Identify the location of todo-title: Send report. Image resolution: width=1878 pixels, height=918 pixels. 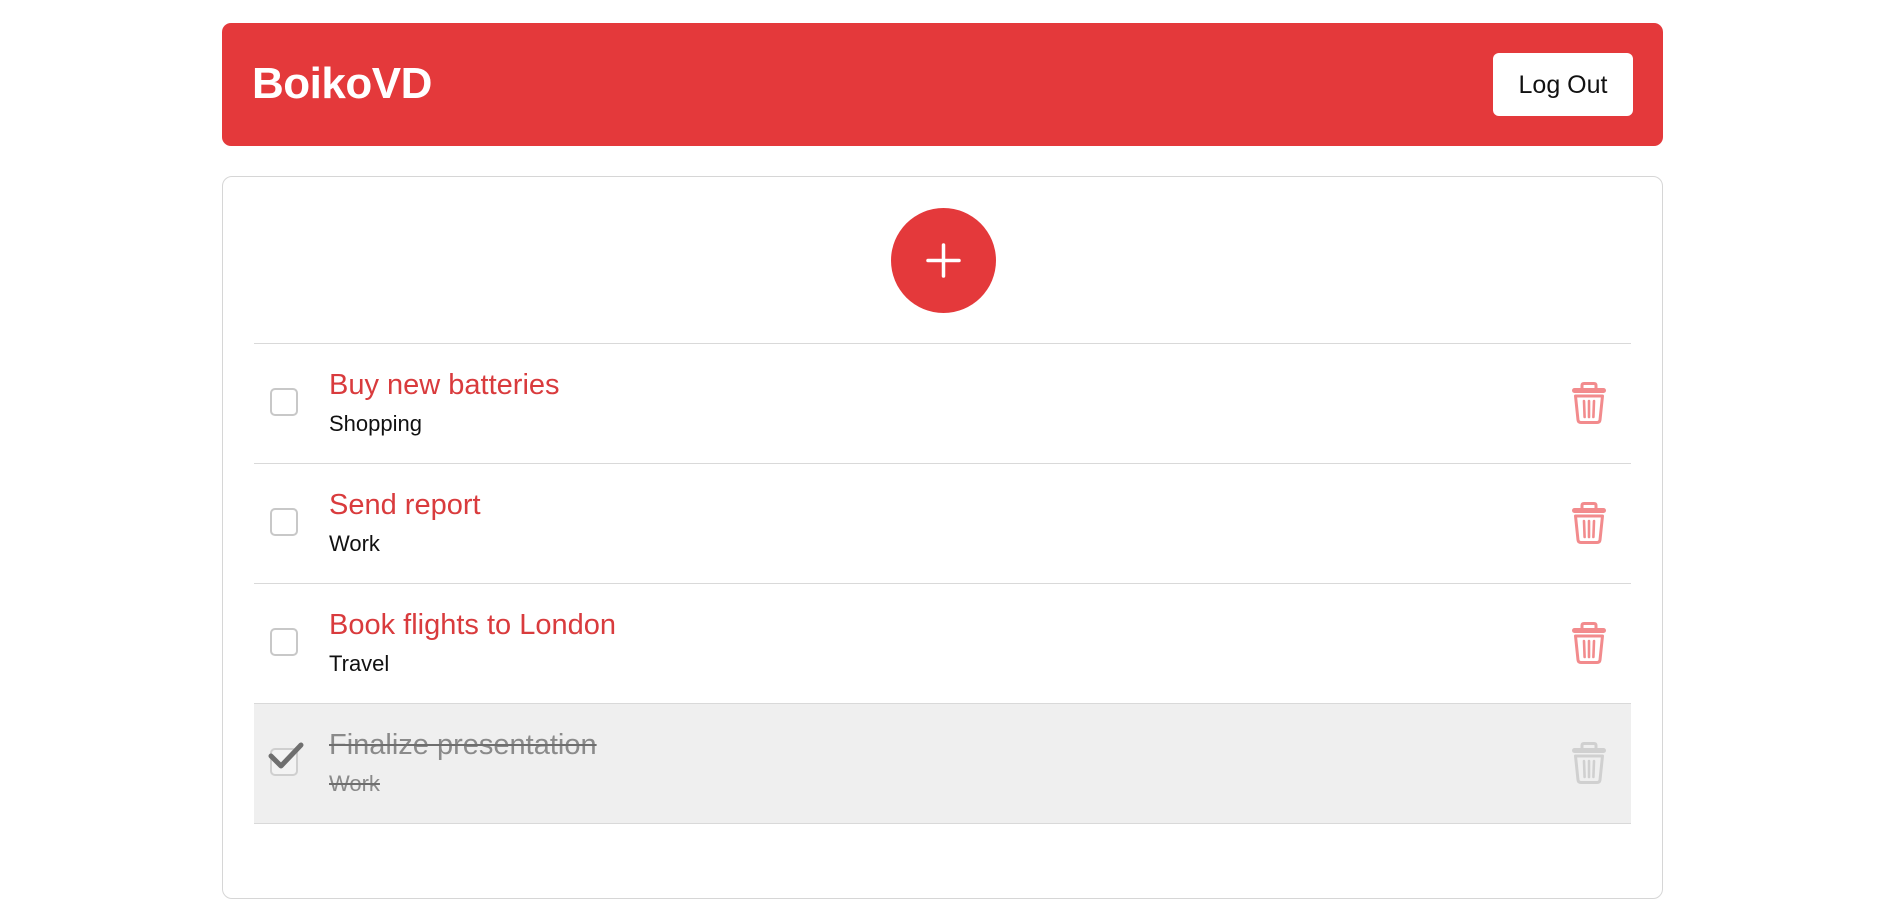
(405, 505).